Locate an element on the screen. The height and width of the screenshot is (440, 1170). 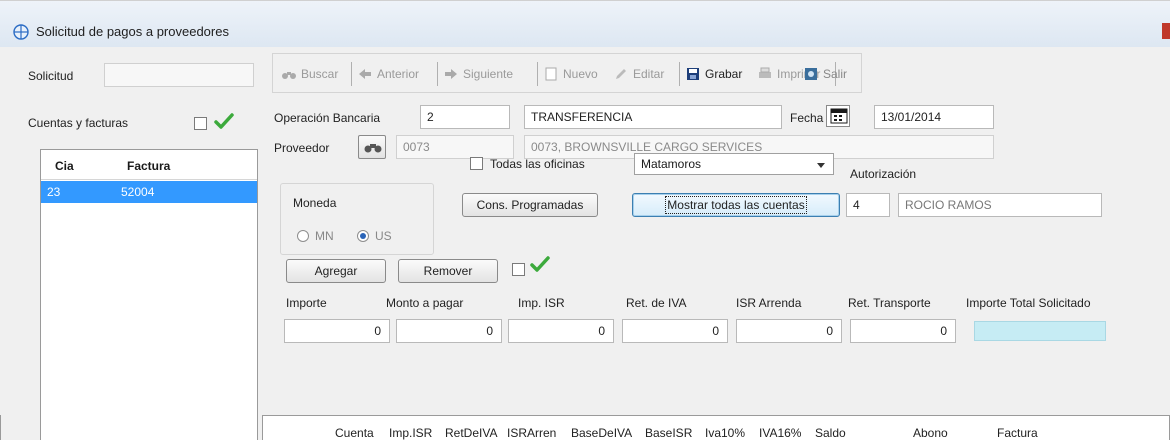
ret-iva-field: 0 is located at coordinates (675, 331).